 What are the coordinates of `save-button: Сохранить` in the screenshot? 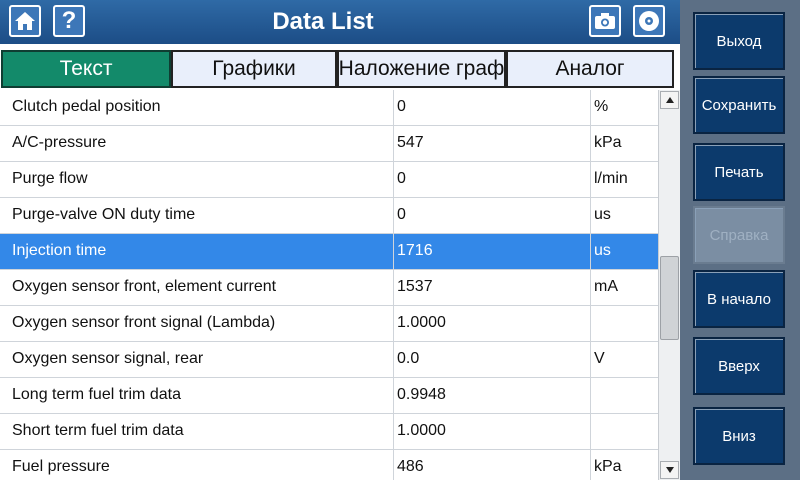 It's located at (739, 105).